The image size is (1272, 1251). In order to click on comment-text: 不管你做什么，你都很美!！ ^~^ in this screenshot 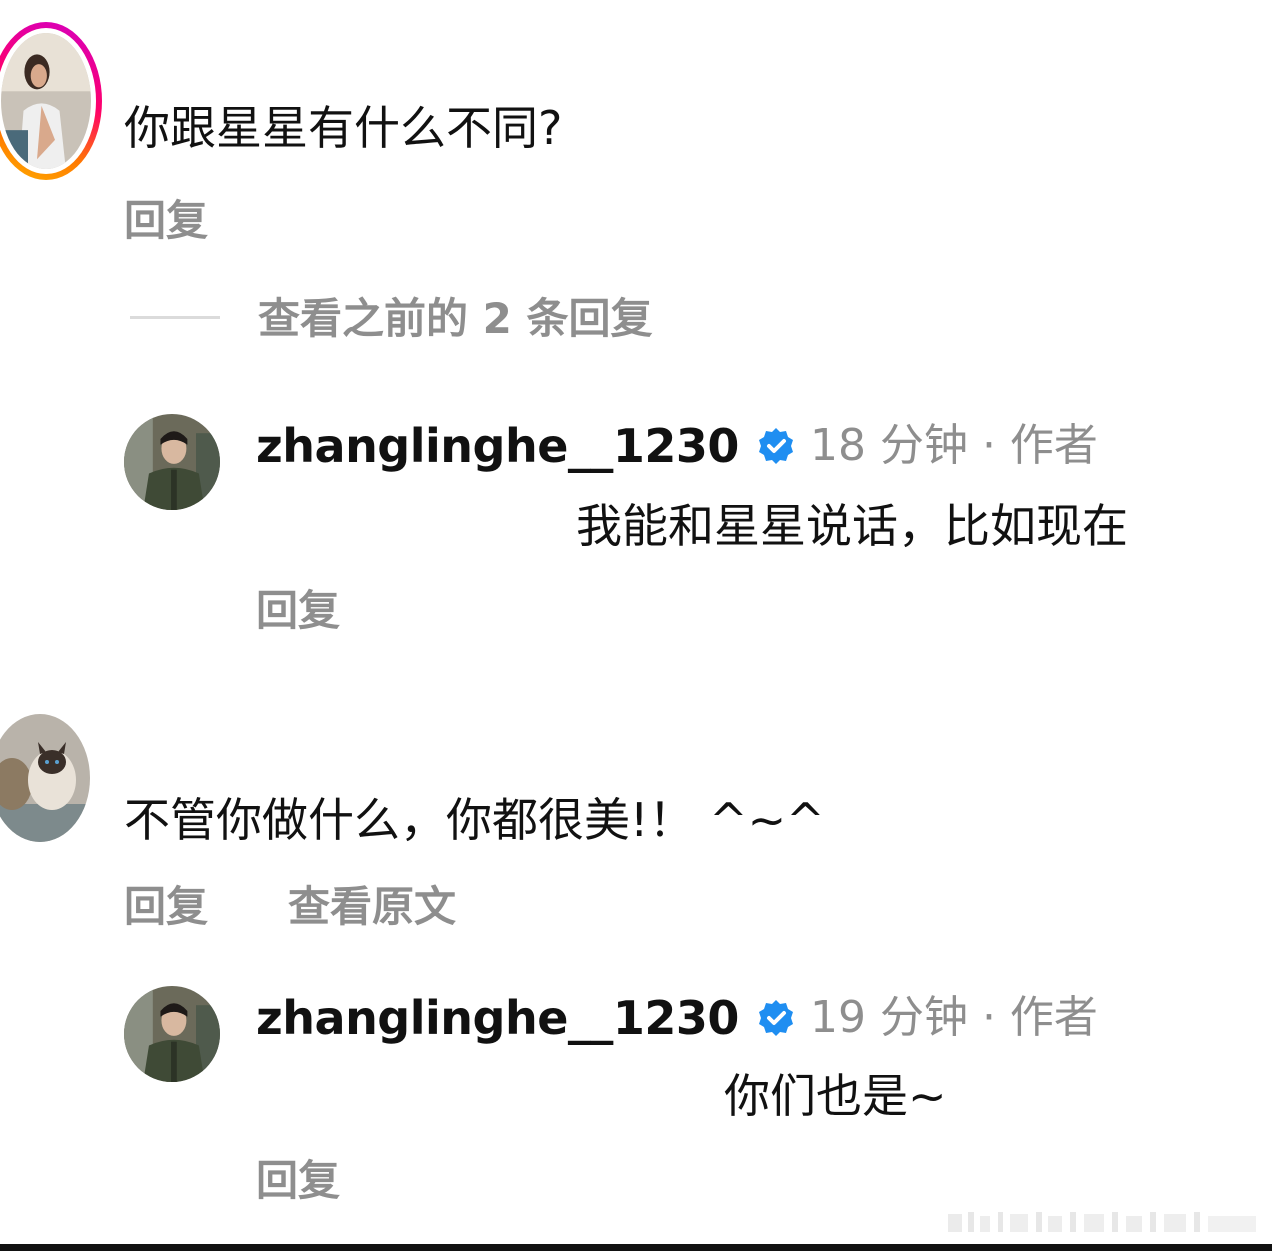, I will do `click(474, 820)`.